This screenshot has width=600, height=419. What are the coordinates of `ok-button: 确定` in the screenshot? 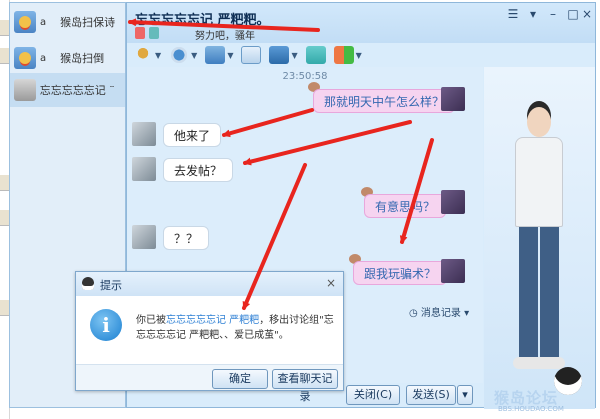 It's located at (240, 379).